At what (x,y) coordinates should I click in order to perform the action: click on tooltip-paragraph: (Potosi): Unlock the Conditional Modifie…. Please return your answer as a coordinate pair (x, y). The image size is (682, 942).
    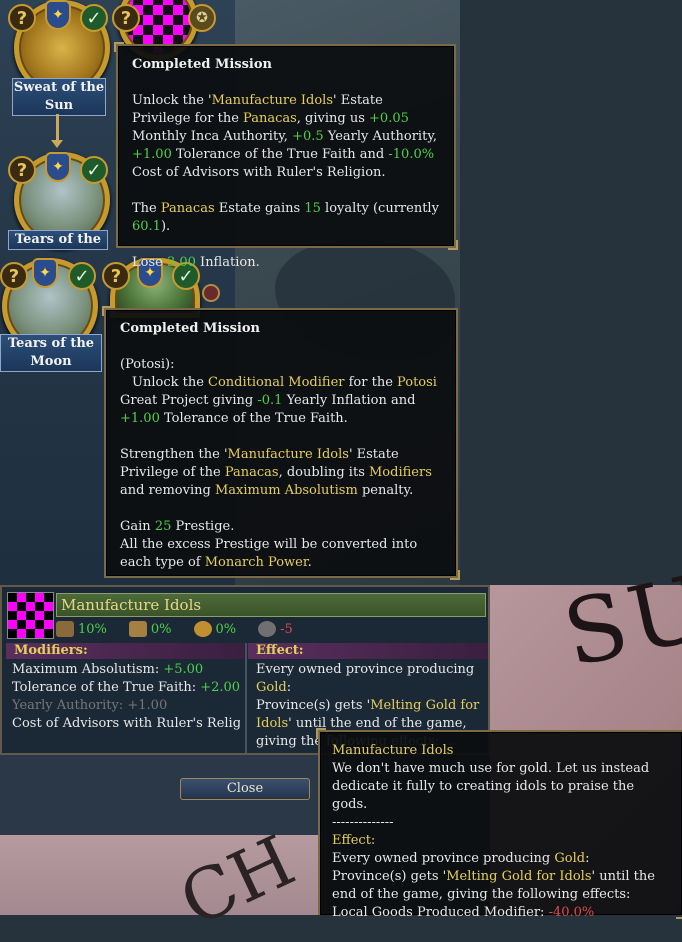
    Looking at the image, I should click on (281, 392).